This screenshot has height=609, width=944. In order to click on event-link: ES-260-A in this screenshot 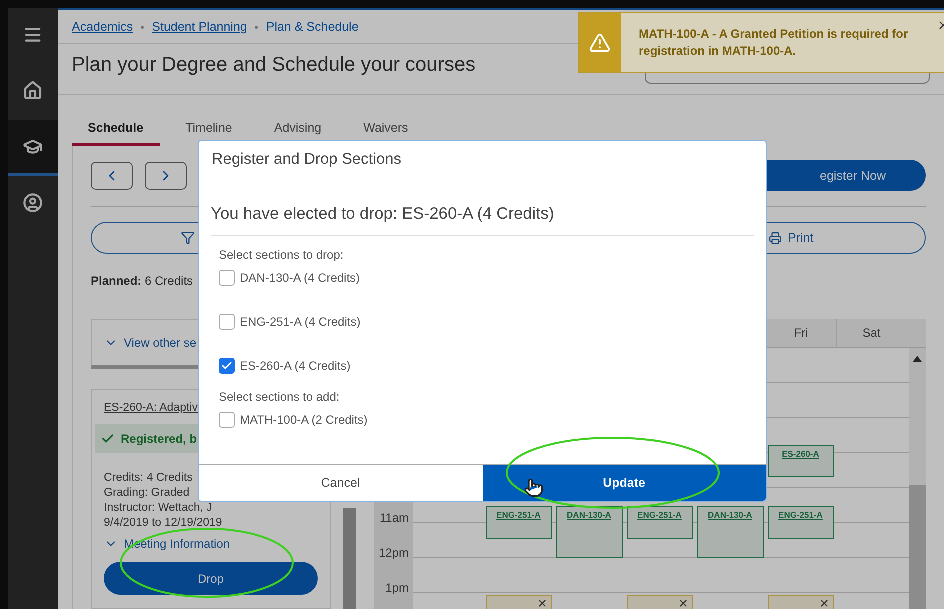, I will do `click(801, 462)`.